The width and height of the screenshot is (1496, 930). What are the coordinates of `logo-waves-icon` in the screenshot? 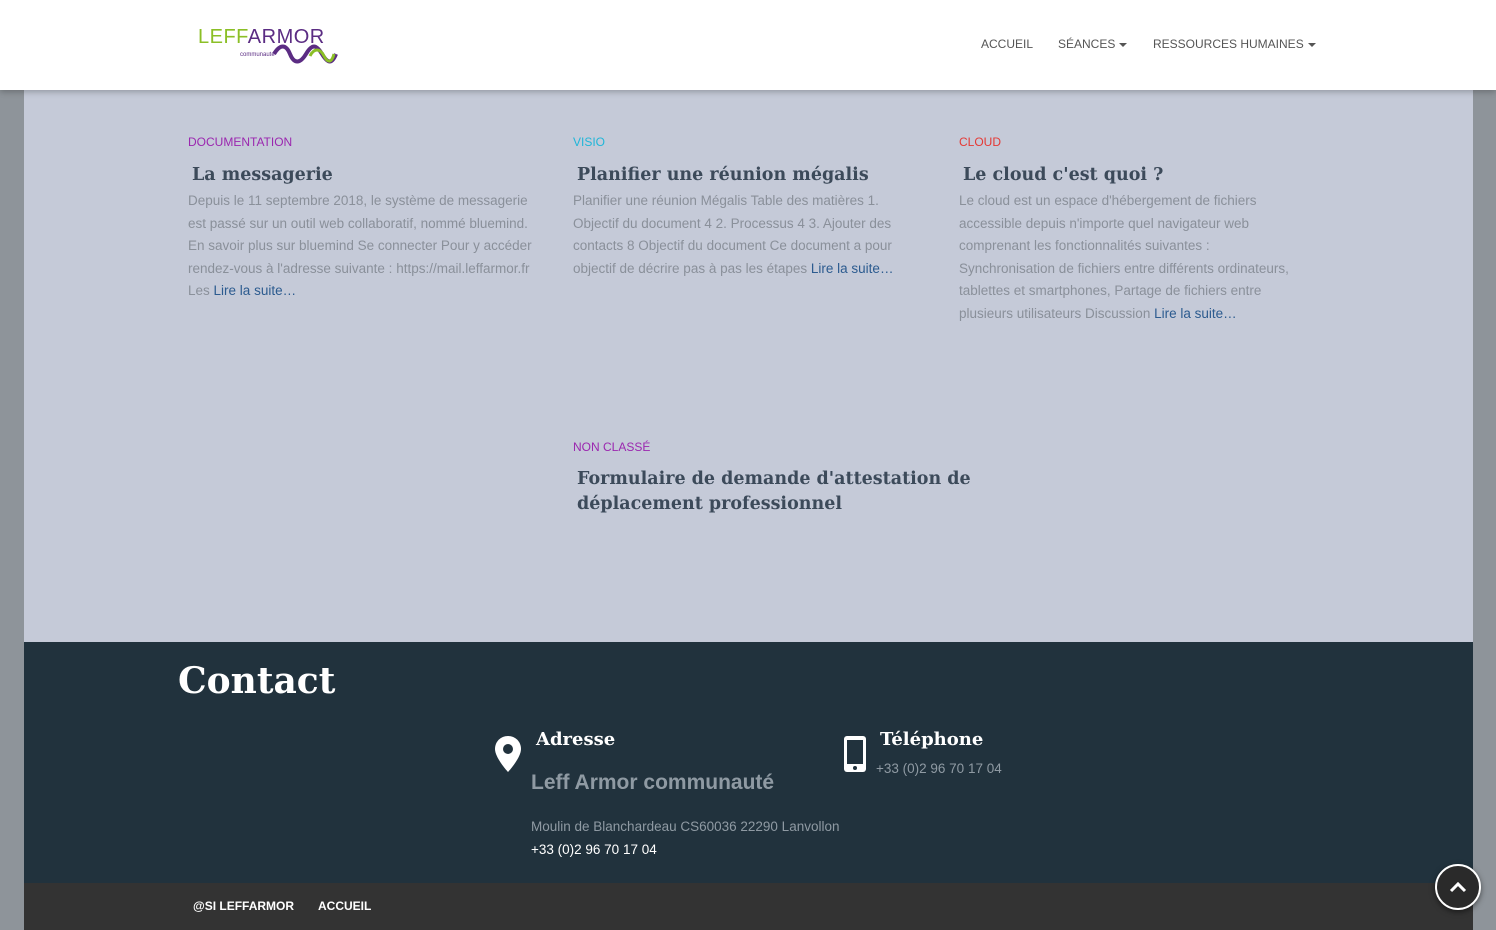 It's located at (305, 54).